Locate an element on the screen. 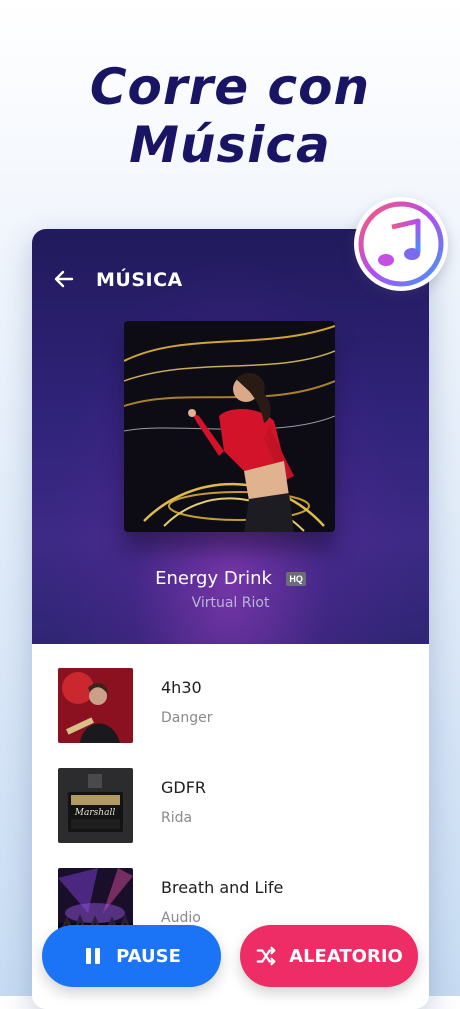 This screenshot has height=1009, width=460. shuffle-button: ALEATORIO is located at coordinates (329, 956).